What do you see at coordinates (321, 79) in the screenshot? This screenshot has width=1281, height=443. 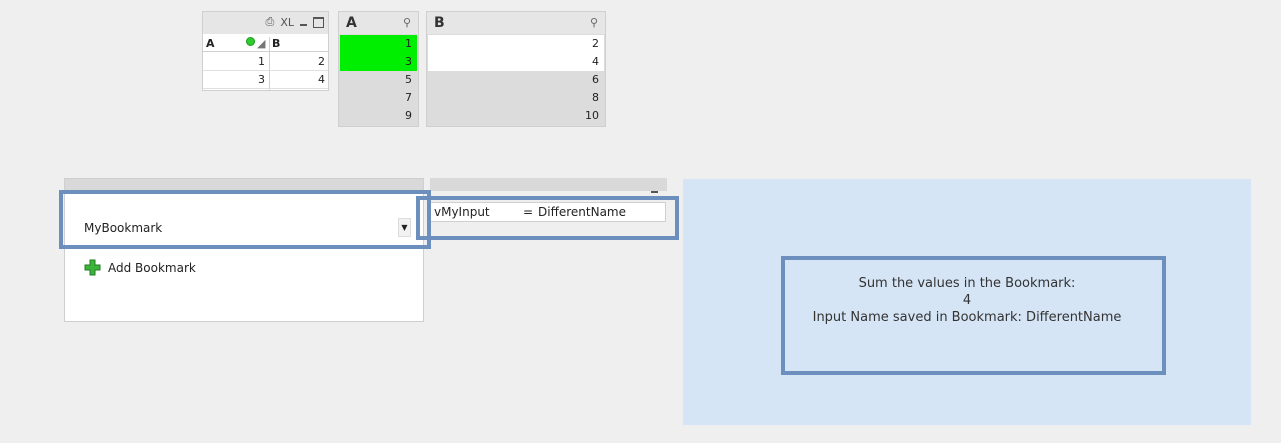 I see `table-cell-b: 4` at bounding box center [321, 79].